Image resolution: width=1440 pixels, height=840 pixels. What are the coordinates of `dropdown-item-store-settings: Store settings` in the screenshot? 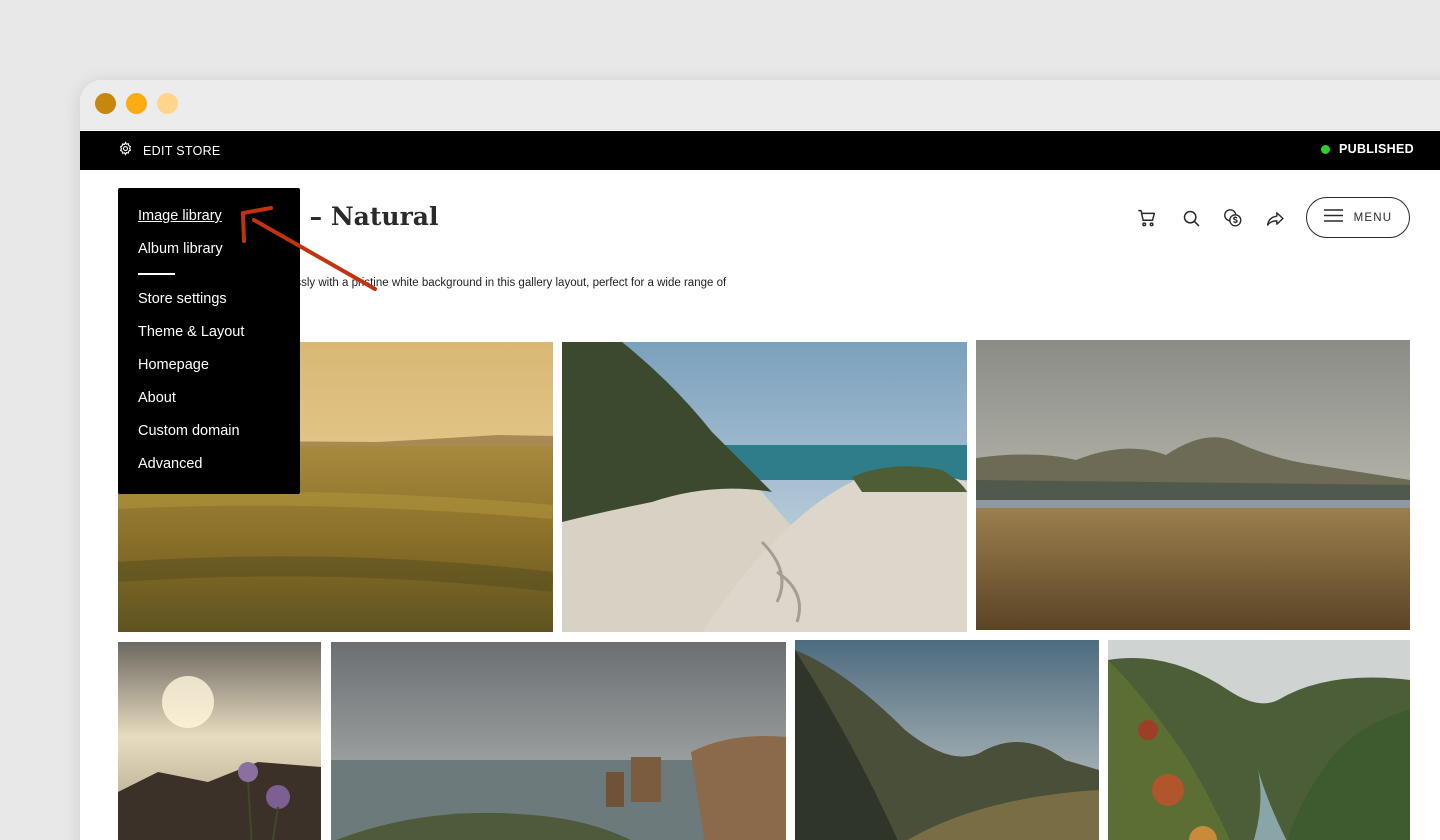 It's located at (182, 299).